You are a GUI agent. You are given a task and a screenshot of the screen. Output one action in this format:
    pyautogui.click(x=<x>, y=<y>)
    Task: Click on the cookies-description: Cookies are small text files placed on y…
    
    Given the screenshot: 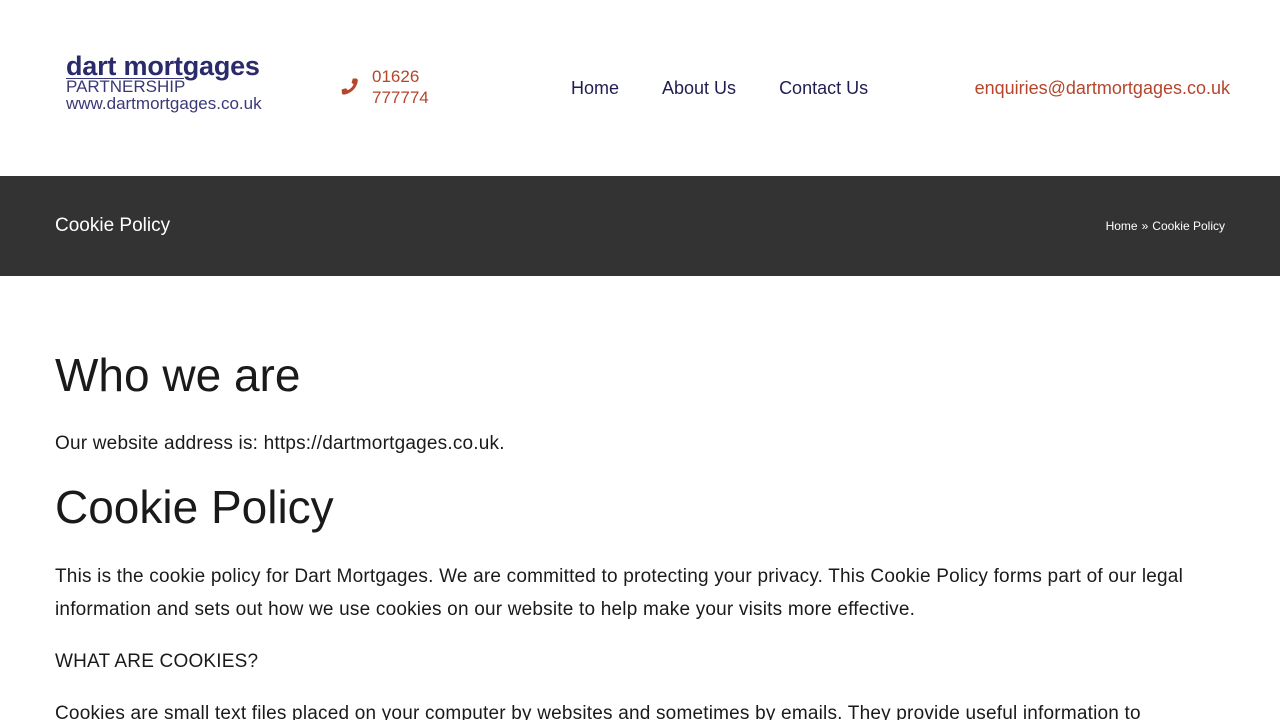 What is the action you would take?
    pyautogui.click(x=598, y=711)
    